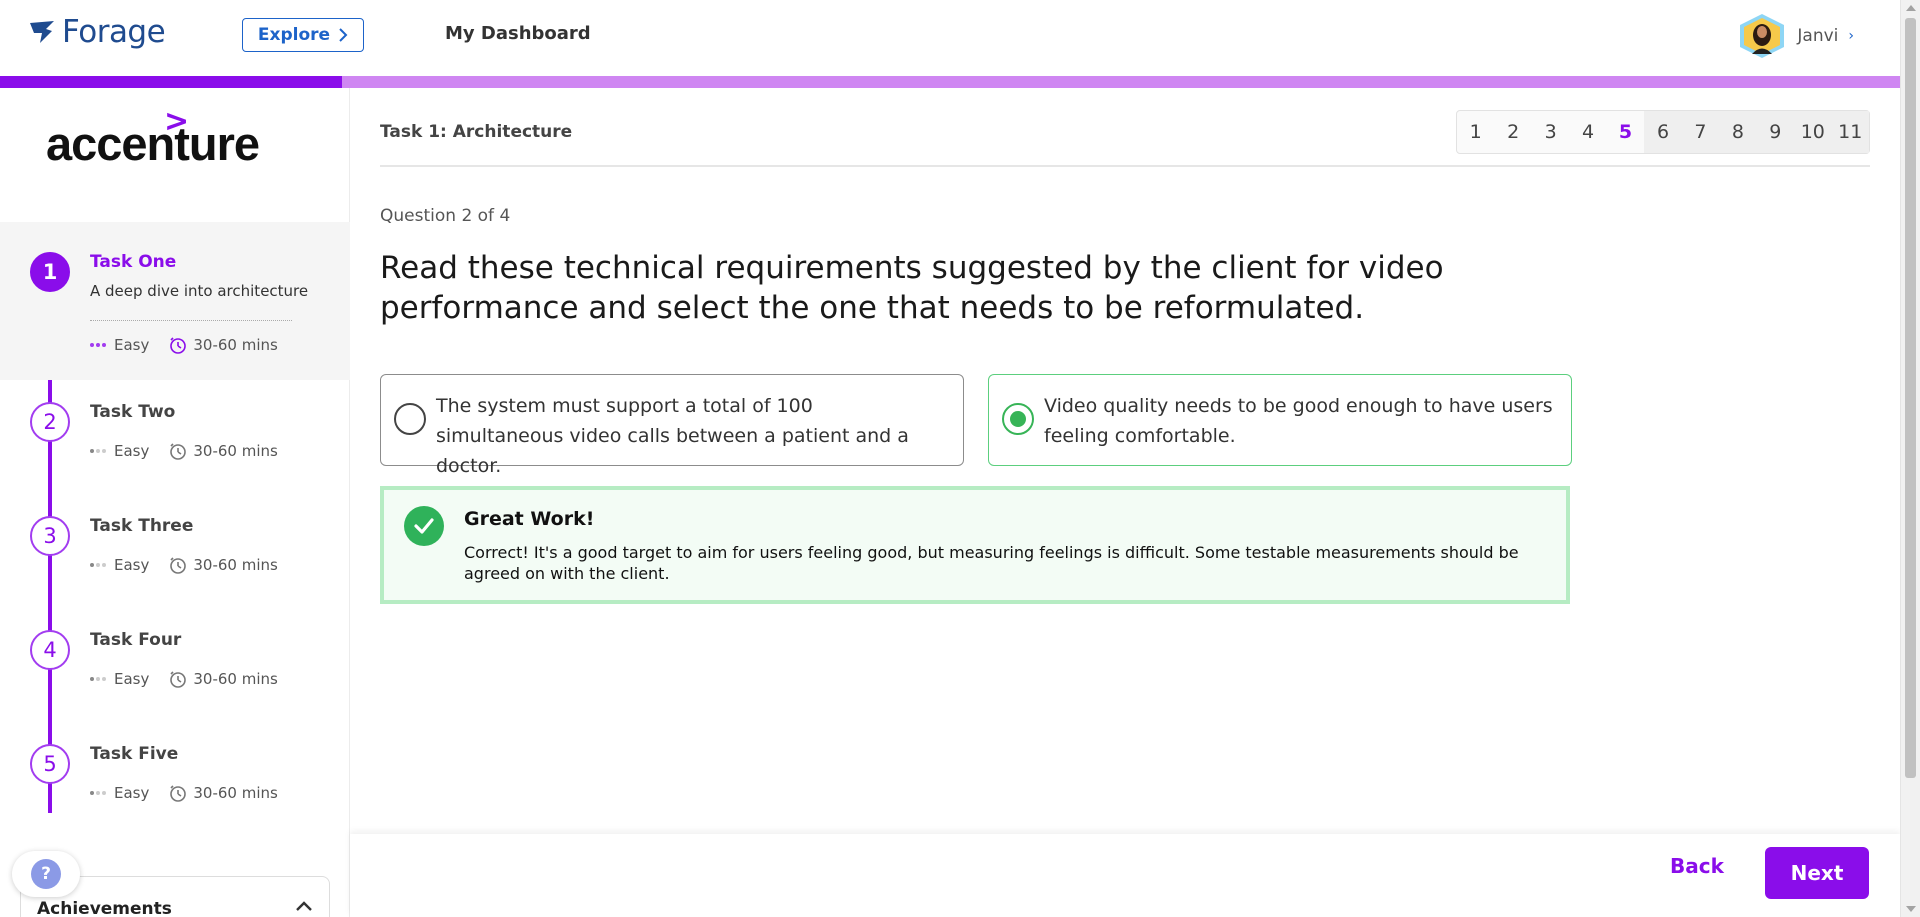  Describe the element at coordinates (1512, 132) in the screenshot. I see `pager-step-2: 2` at that location.